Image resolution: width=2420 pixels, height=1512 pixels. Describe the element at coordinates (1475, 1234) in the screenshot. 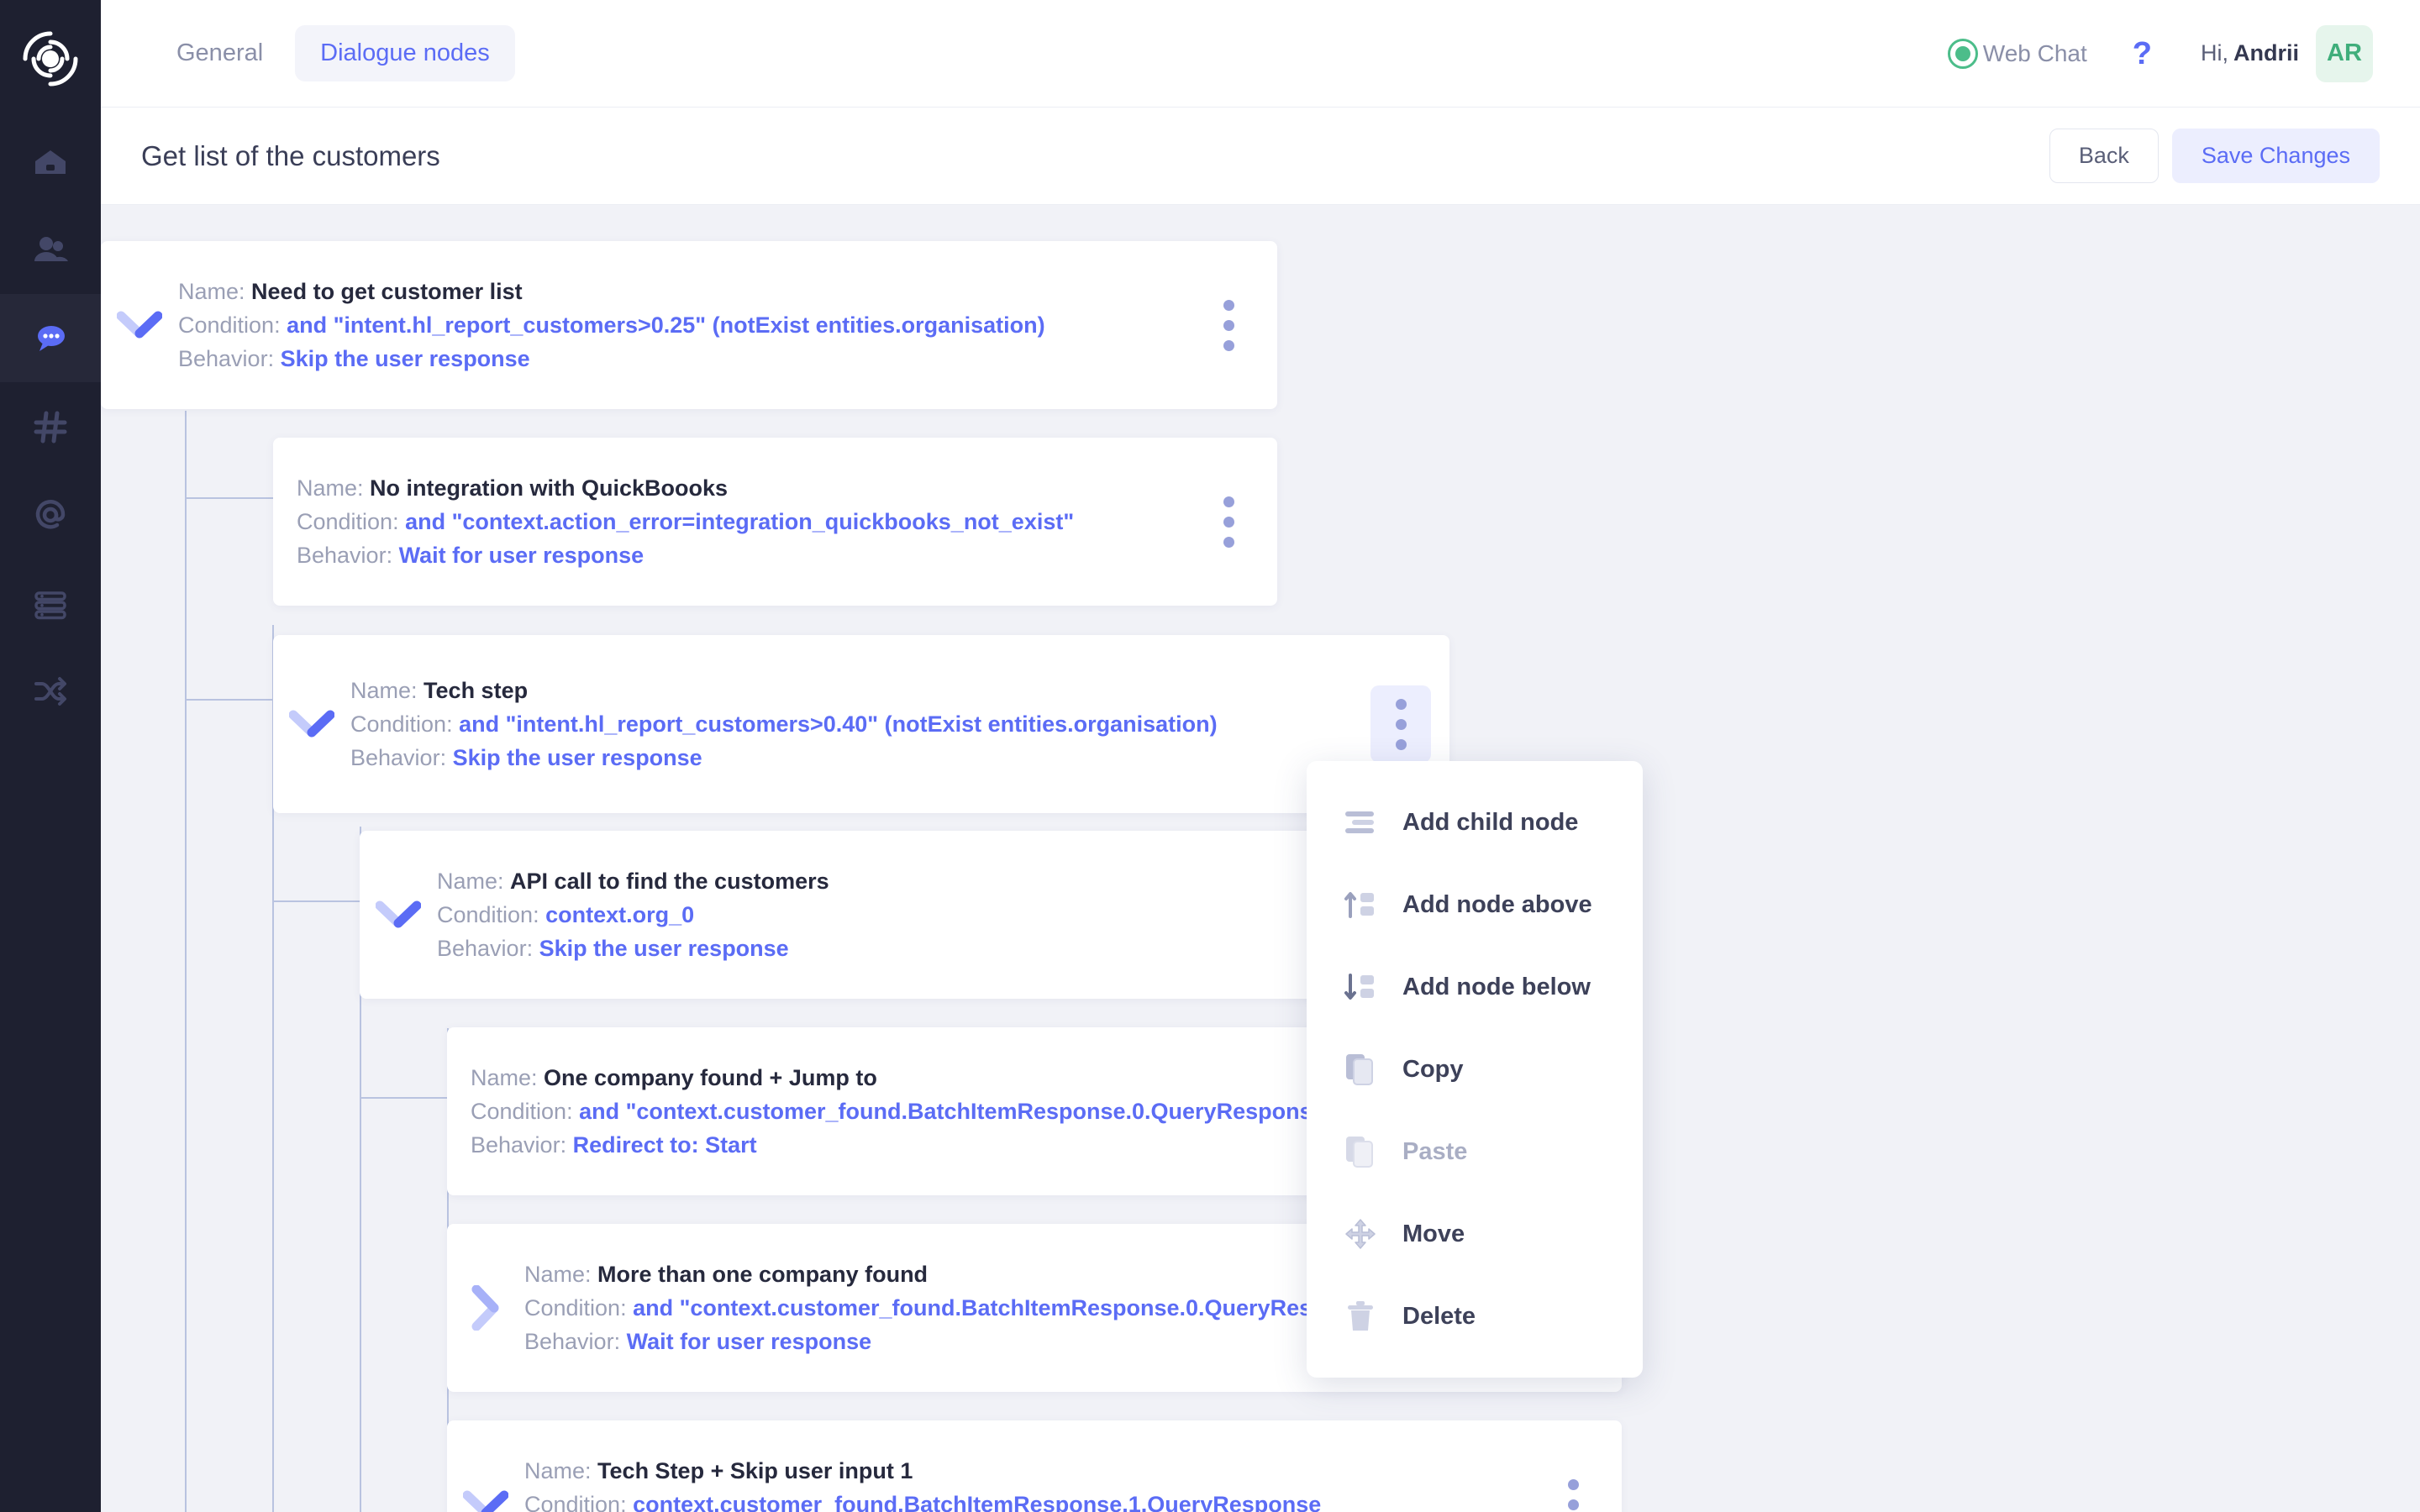

I see `menu-item-move: Move` at that location.